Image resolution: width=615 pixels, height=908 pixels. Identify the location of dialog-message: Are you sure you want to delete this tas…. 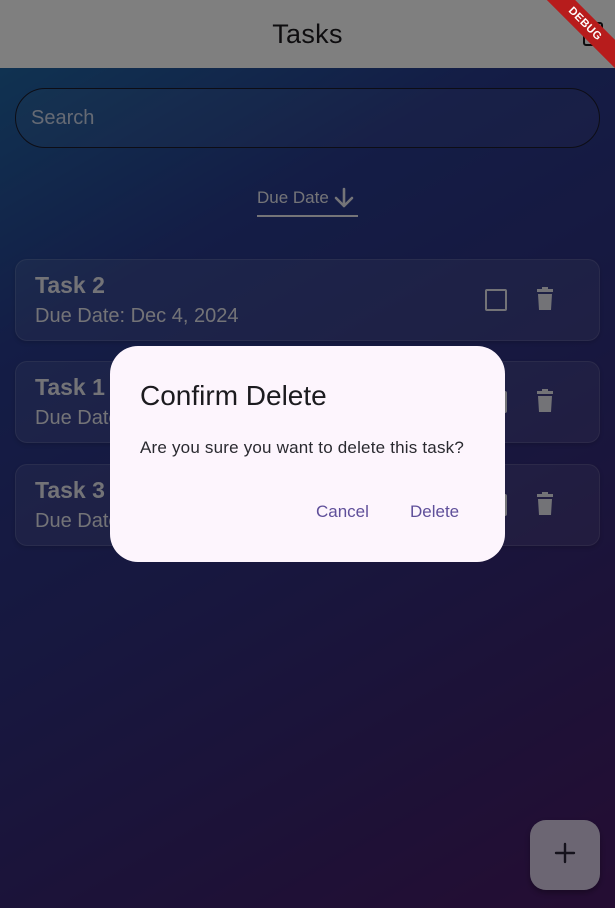
(302, 447).